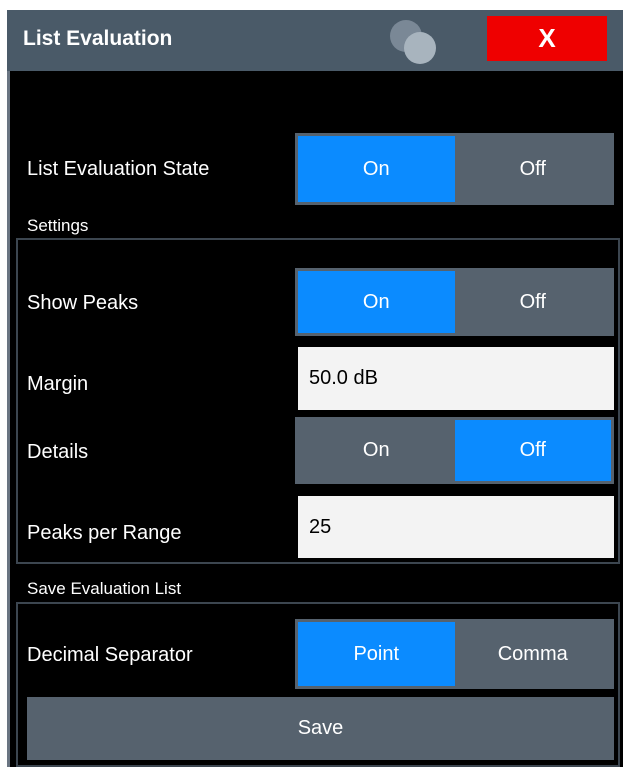 Image resolution: width=623 pixels, height=767 pixels. I want to click on show-peaks-on-option: On, so click(376, 302).